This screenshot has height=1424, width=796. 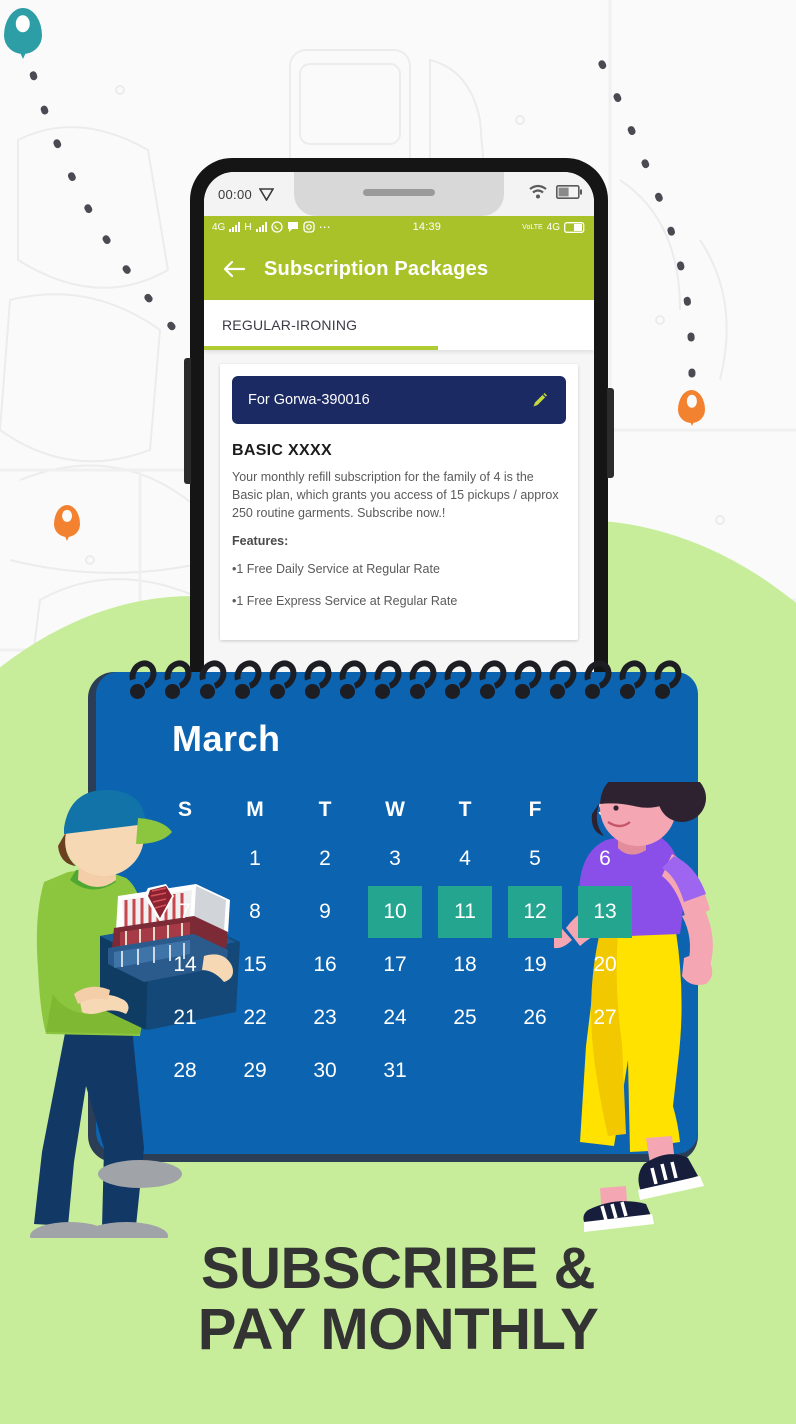 What do you see at coordinates (255, 911) in the screenshot?
I see `calendar-day-number: 8` at bounding box center [255, 911].